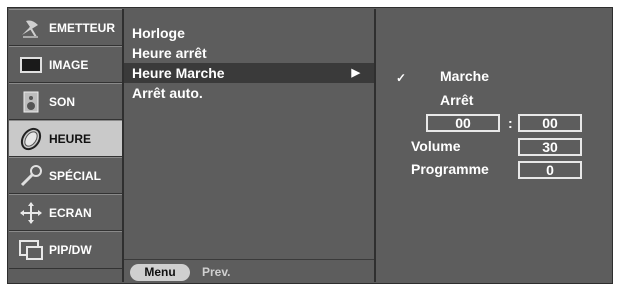 This screenshot has height=284, width=618. I want to click on volume-field: 30, so click(550, 147).